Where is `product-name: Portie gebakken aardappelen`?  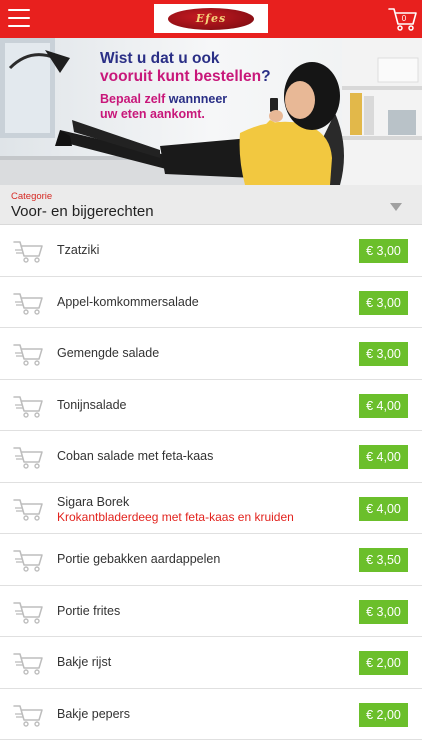 product-name: Portie gebakken aardappelen is located at coordinates (139, 559).